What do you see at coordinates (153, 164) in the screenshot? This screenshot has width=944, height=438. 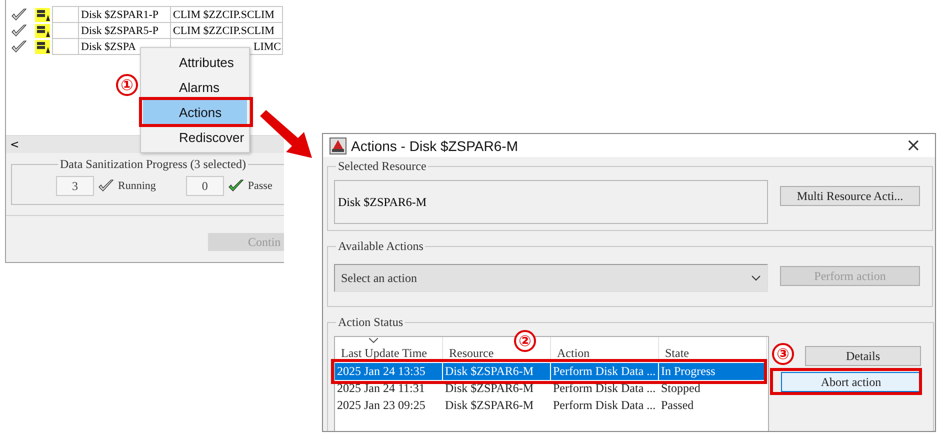 I see `group-title: Data Sanitization Progress (3 selected)` at bounding box center [153, 164].